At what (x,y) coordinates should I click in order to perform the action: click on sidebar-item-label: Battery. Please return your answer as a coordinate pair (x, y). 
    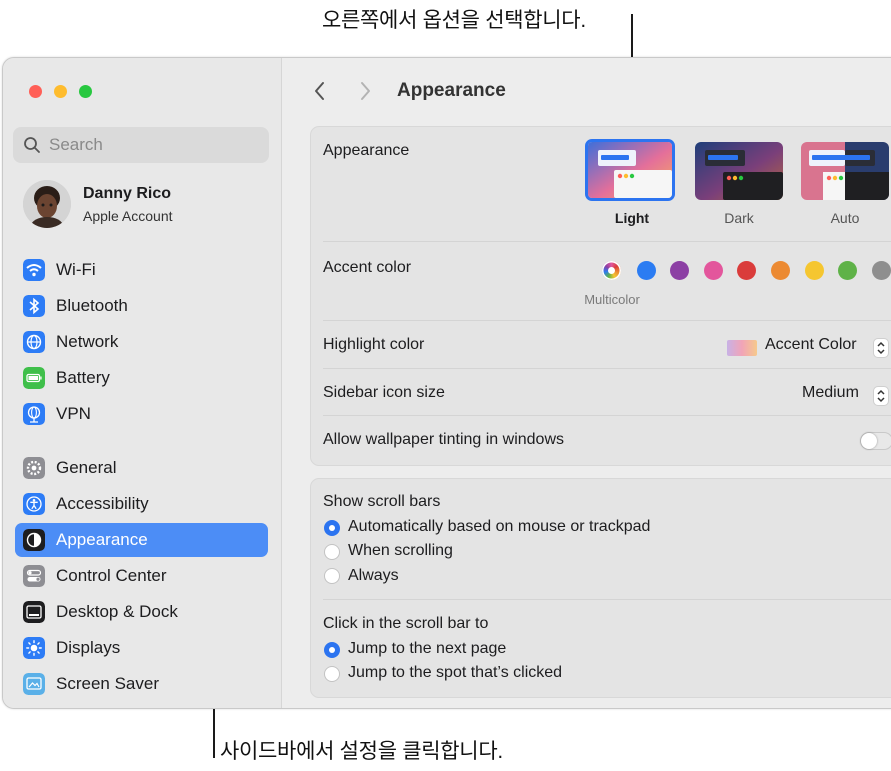
    Looking at the image, I should click on (83, 377).